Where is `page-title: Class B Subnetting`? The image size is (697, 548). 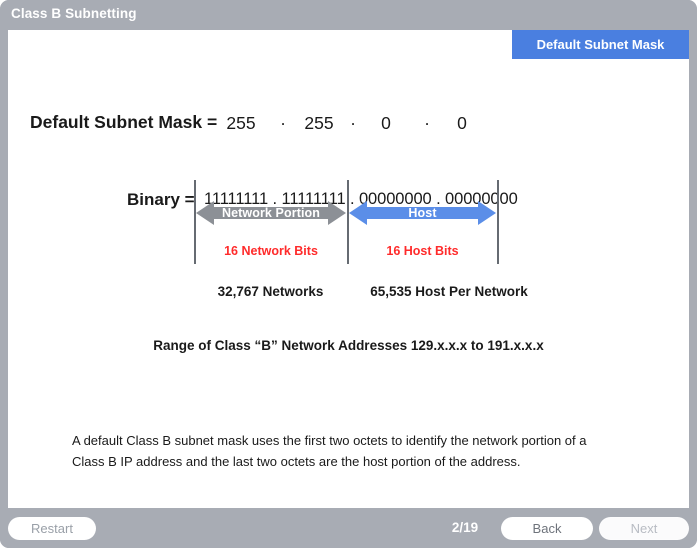
page-title: Class B Subnetting is located at coordinates (74, 13).